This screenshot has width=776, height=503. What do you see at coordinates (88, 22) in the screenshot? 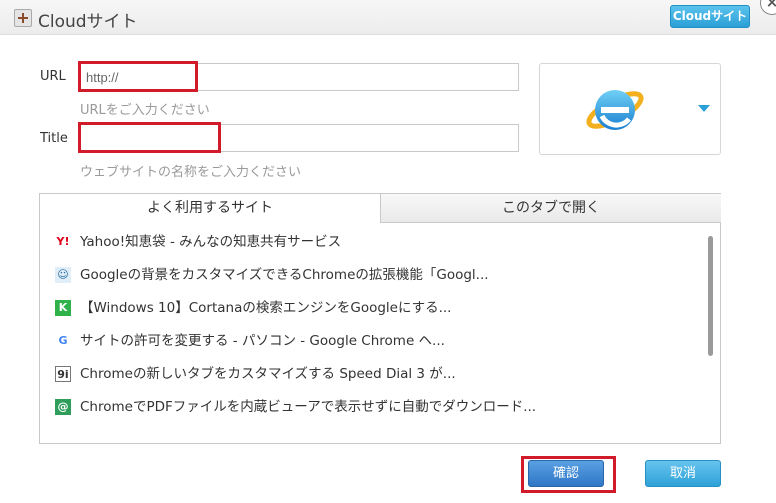
I see `window-title: Cloudサイト` at bounding box center [88, 22].